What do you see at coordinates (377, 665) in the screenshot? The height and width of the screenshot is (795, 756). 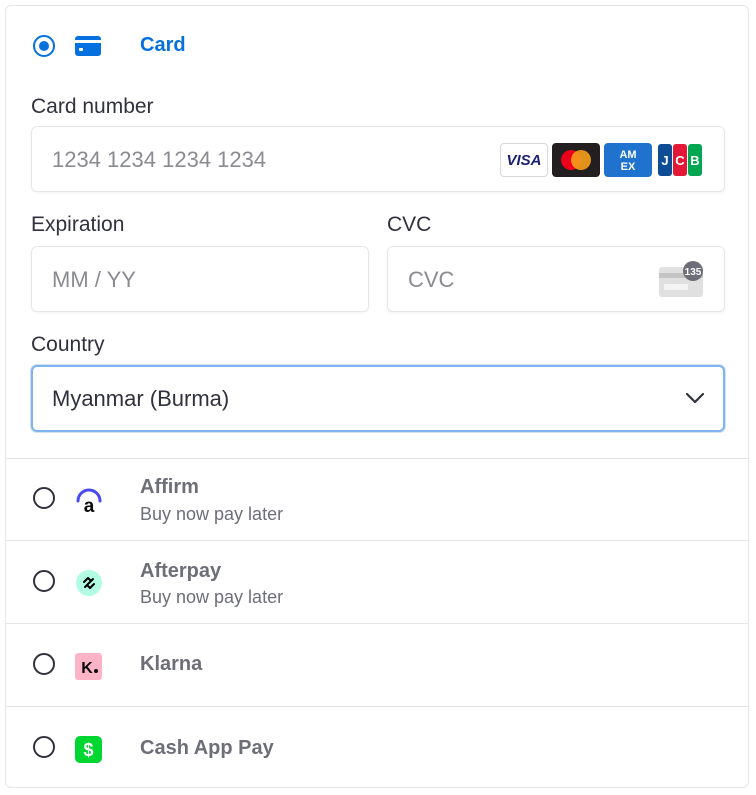 I see `klarna-option: K Klarna` at bounding box center [377, 665].